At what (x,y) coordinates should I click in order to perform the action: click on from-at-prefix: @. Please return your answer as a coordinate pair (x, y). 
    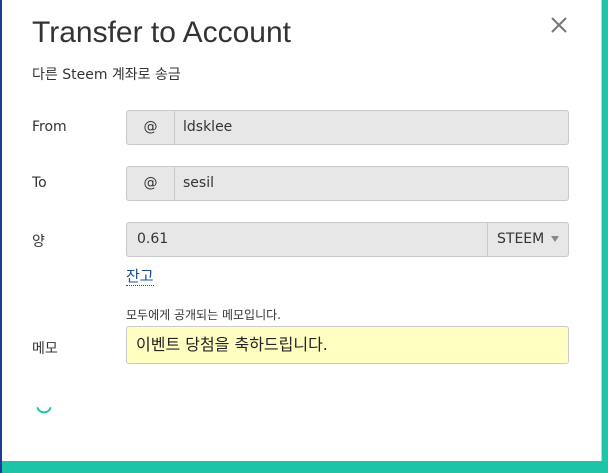
    Looking at the image, I should click on (151, 127).